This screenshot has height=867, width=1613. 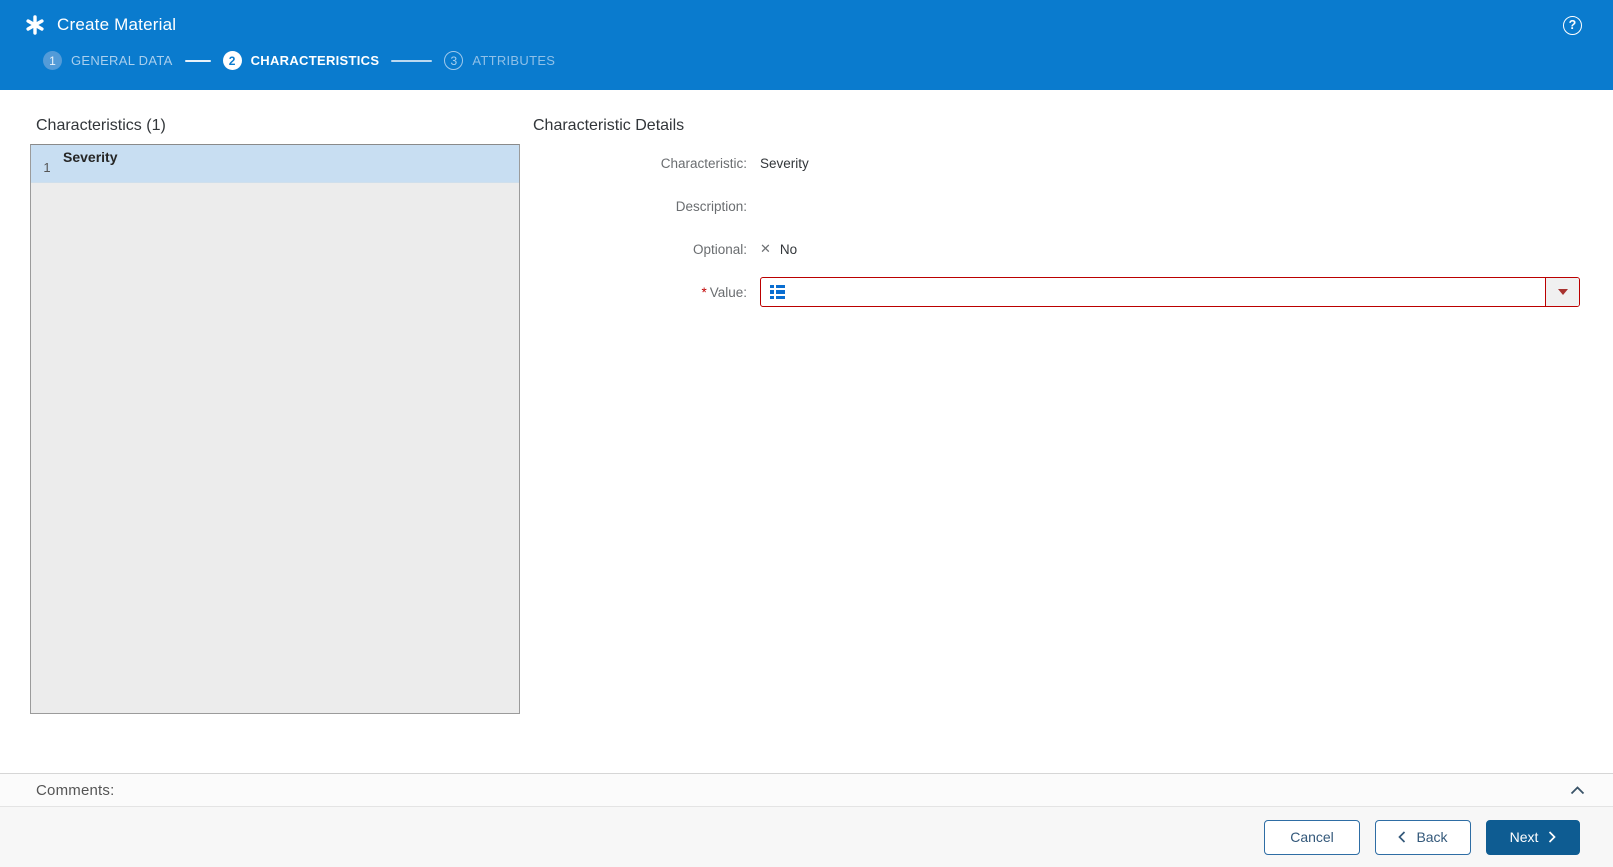 What do you see at coordinates (1170, 206) in the screenshot?
I see `description-value` at bounding box center [1170, 206].